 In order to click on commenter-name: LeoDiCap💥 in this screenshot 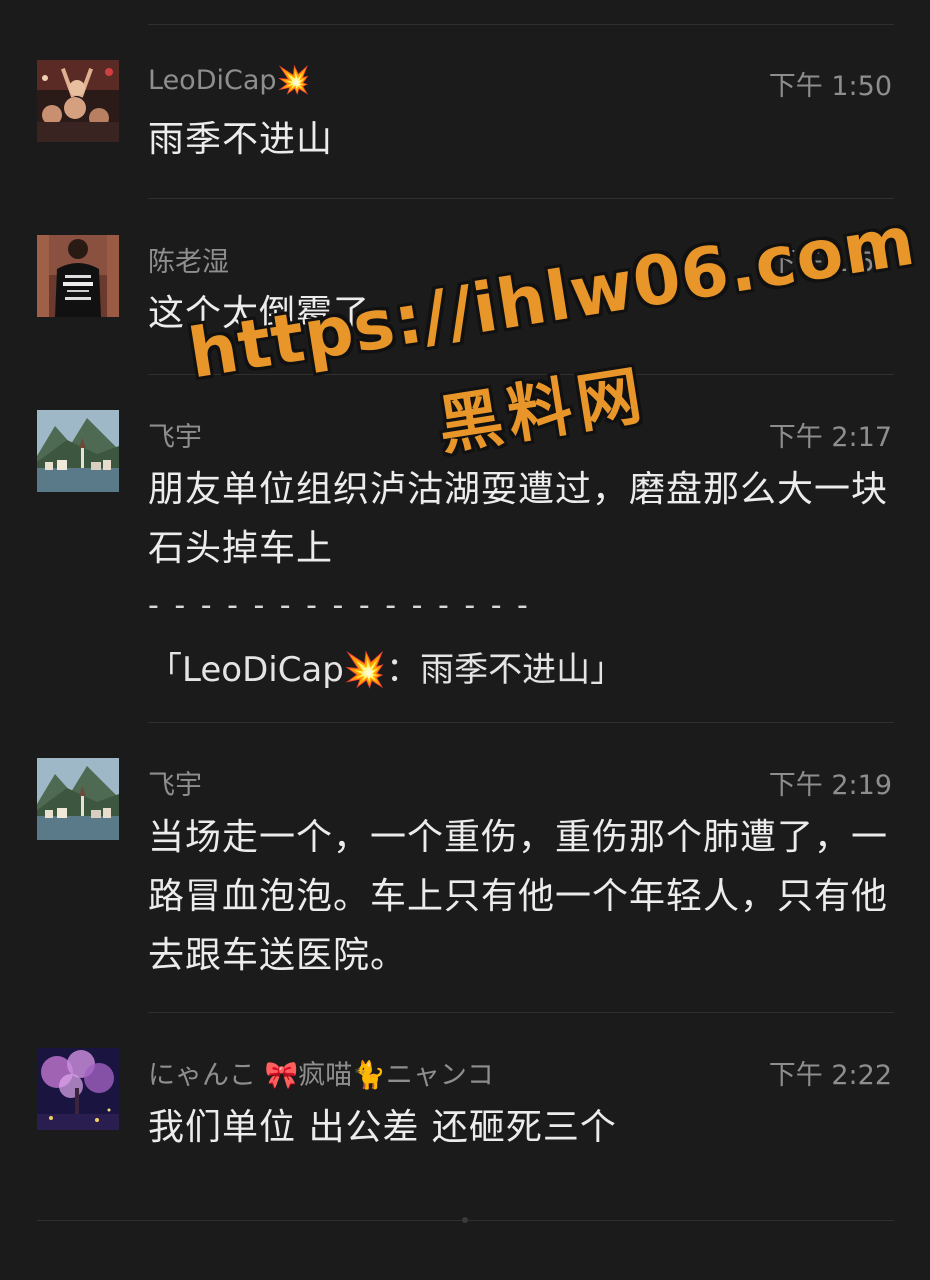, I will do `click(229, 80)`.